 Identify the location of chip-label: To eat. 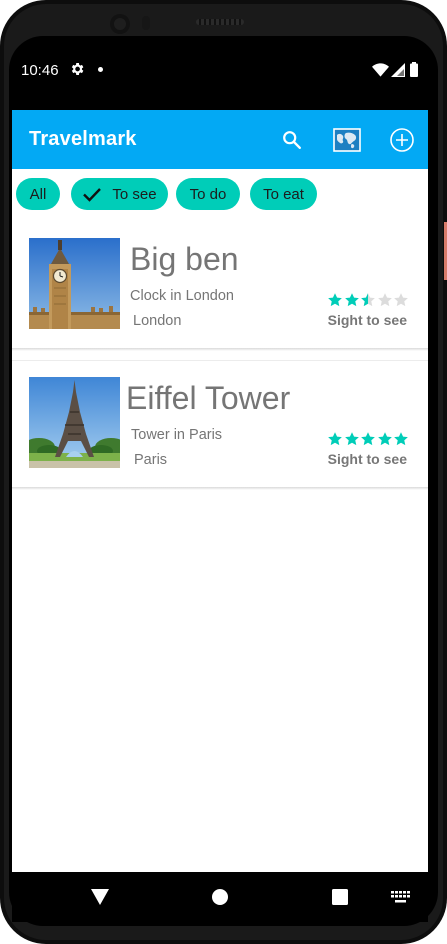
(283, 194).